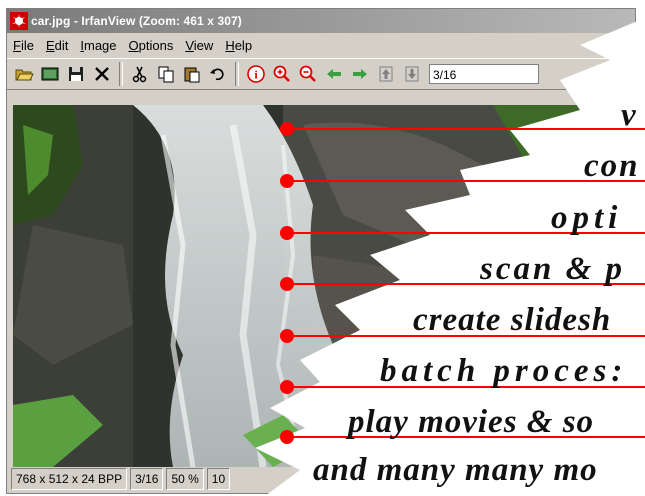  Describe the element at coordinates (102, 74) in the screenshot. I see `delete-icon` at that location.